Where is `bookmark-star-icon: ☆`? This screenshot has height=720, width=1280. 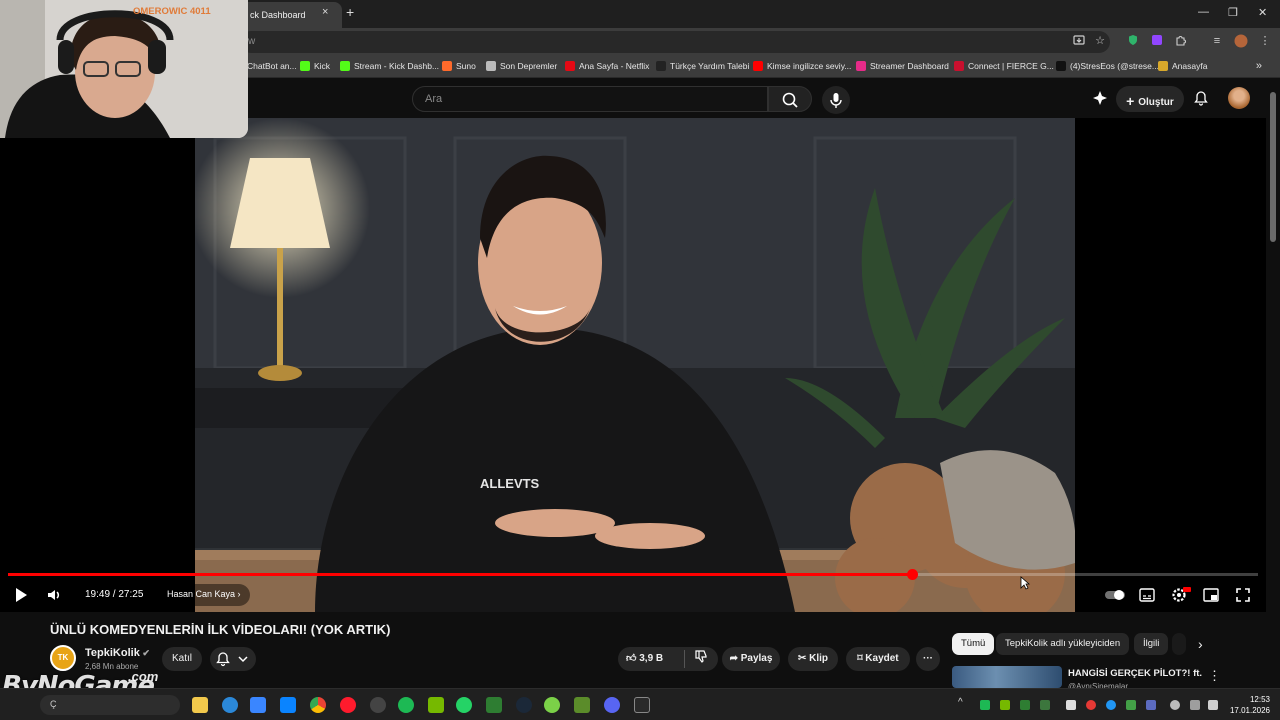
bookmark-star-icon: ☆ is located at coordinates (1100, 41).